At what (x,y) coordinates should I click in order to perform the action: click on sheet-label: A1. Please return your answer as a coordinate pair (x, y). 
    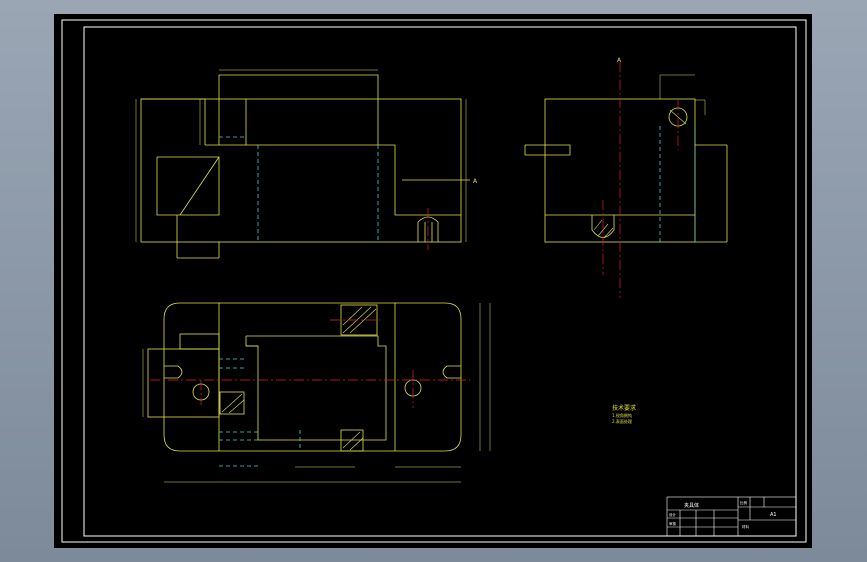
    Looking at the image, I should click on (773, 515).